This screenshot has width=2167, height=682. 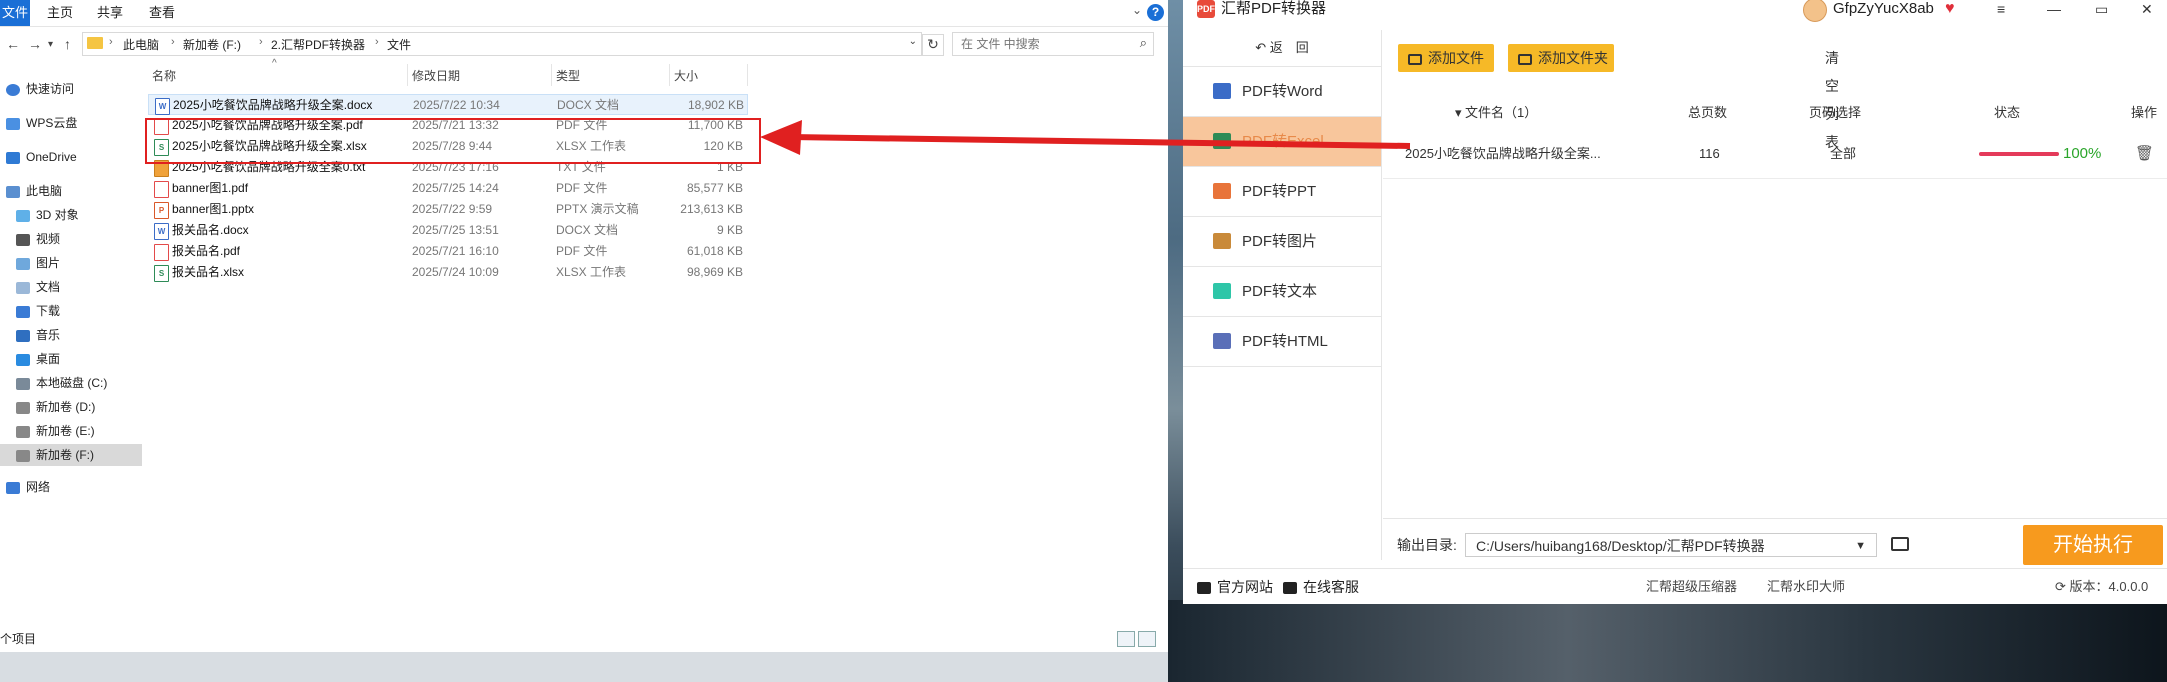 What do you see at coordinates (23, 359) in the screenshot?
I see `desktop-icon` at bounding box center [23, 359].